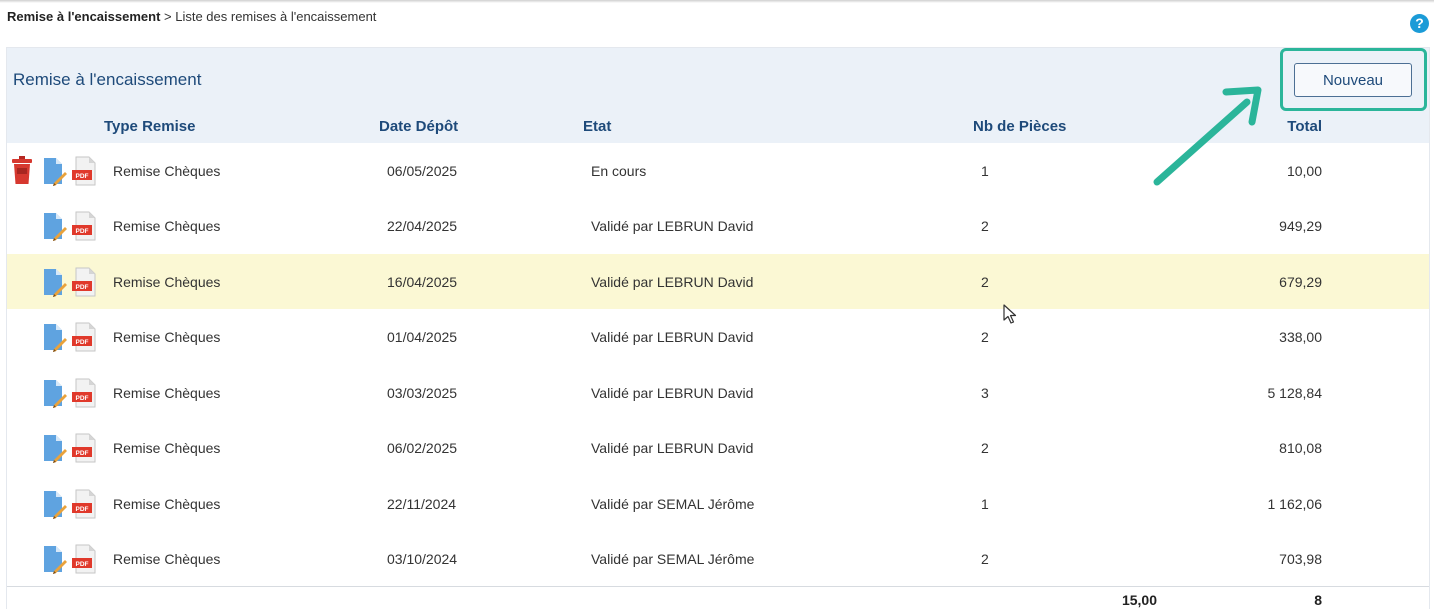 This screenshot has height=611, width=1434. I want to click on cell-date: 03/10/2024, so click(422, 559).